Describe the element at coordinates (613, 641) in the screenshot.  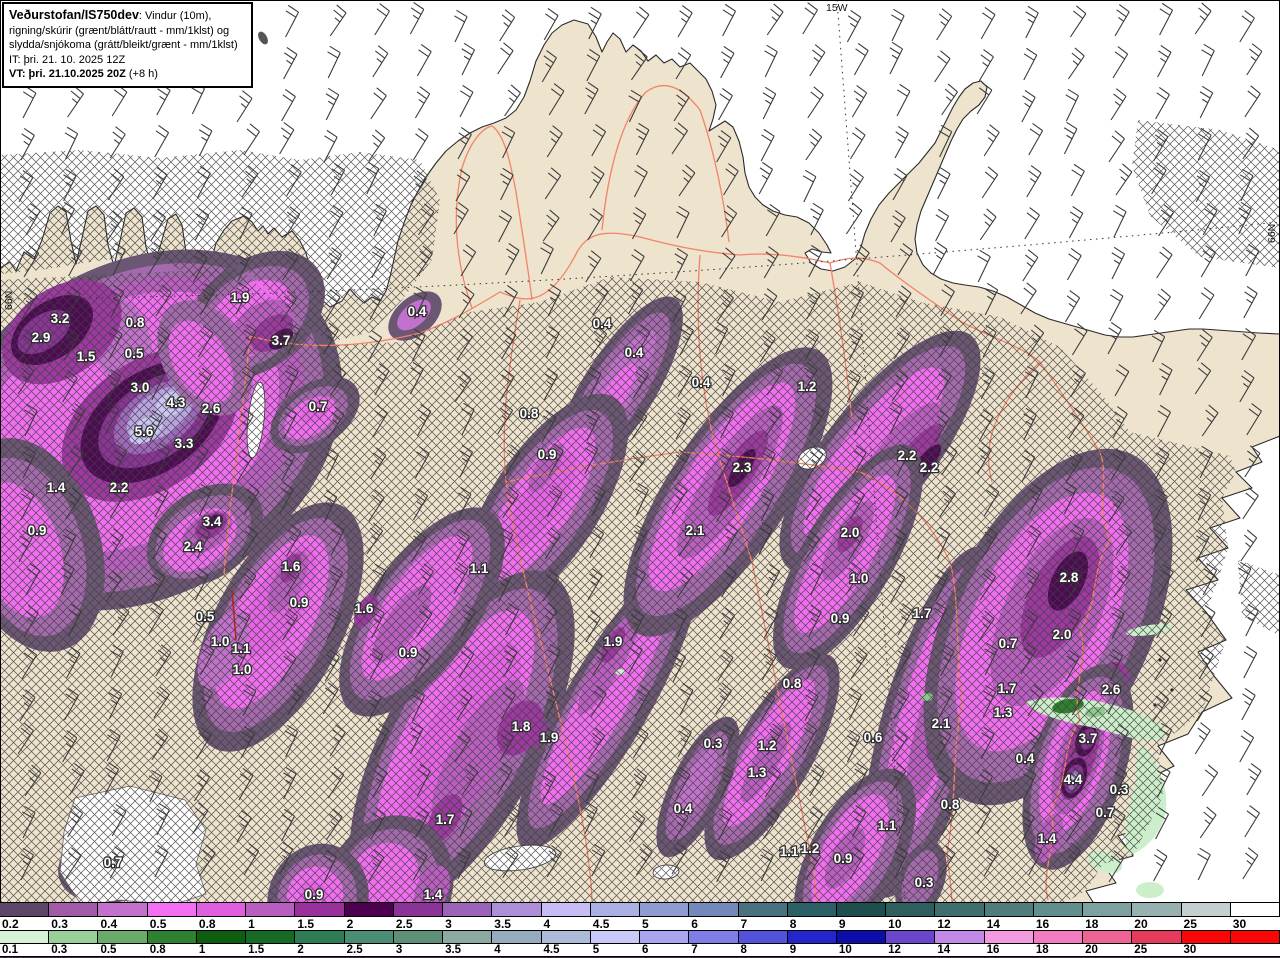
I see `precip-value-label: 1.9` at that location.